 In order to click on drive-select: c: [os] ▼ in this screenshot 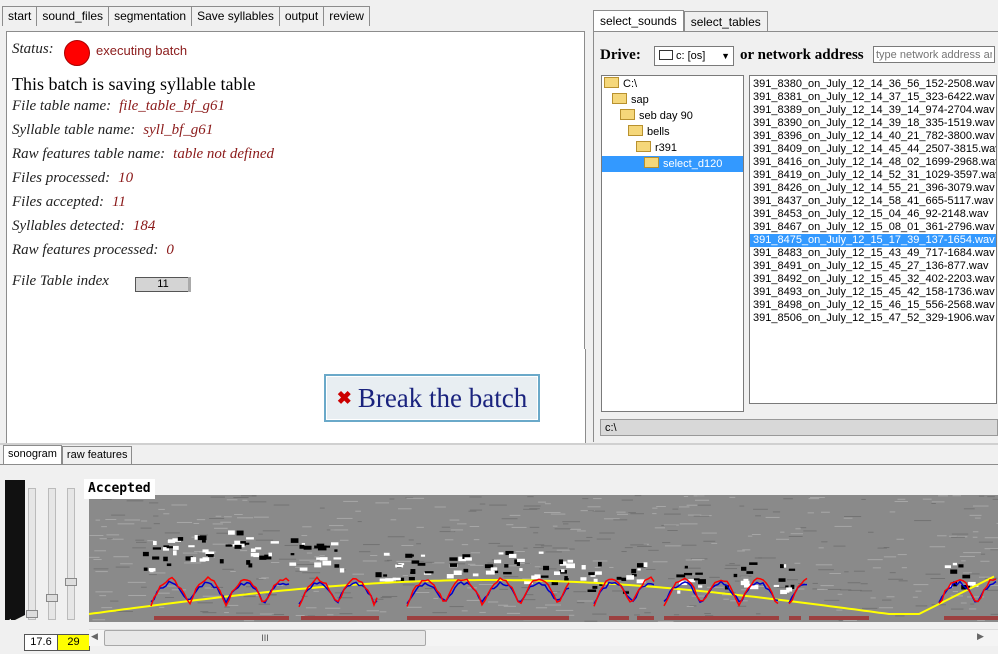, I will do `click(694, 56)`.